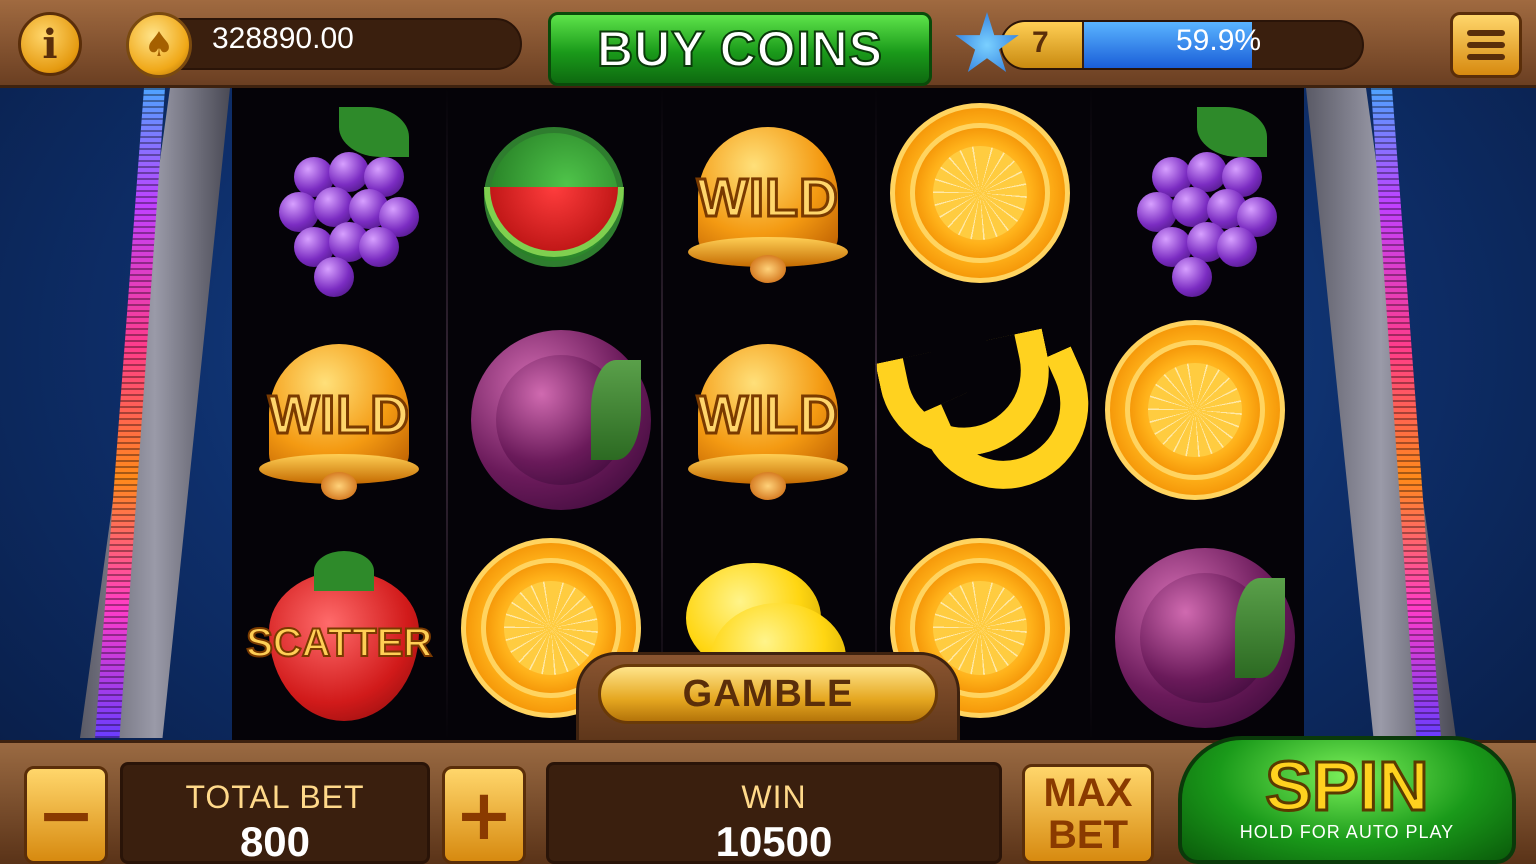  Describe the element at coordinates (1347, 832) in the screenshot. I see `spin-hint: HOLD FOR AUTO PLAY` at that location.